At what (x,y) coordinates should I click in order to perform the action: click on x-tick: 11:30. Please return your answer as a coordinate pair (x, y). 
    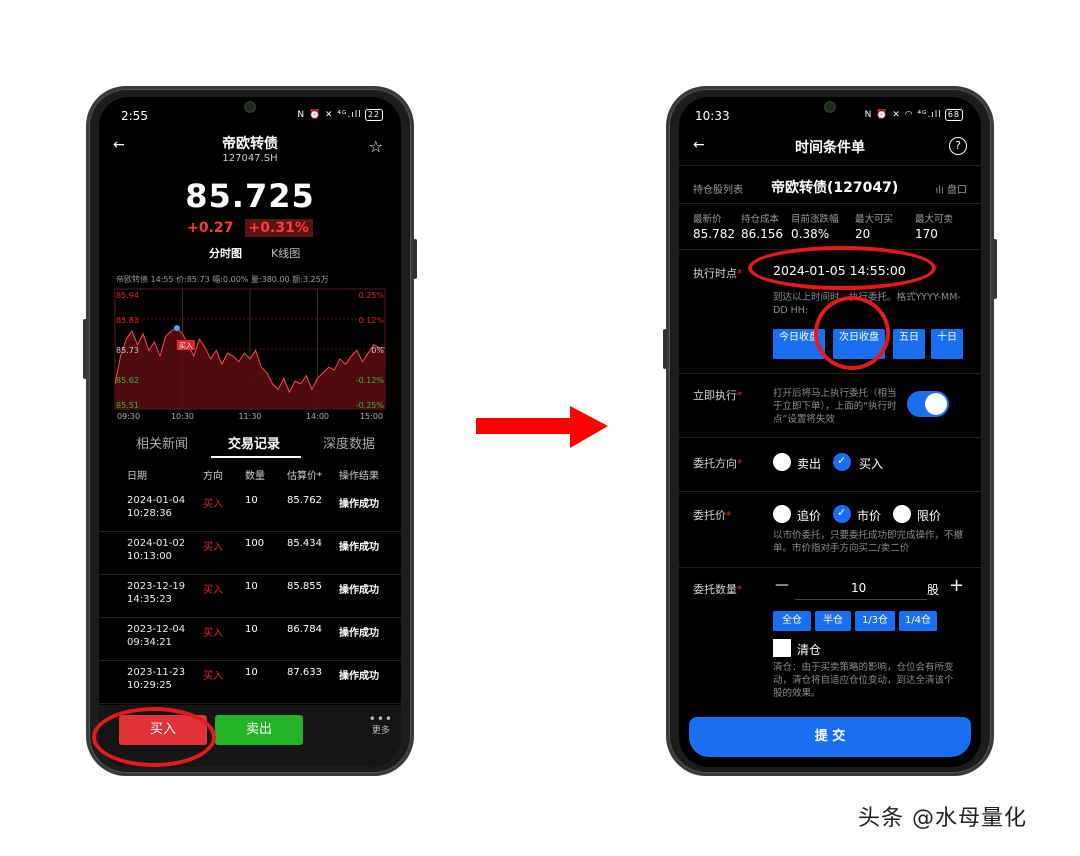
    Looking at the image, I should click on (249, 416).